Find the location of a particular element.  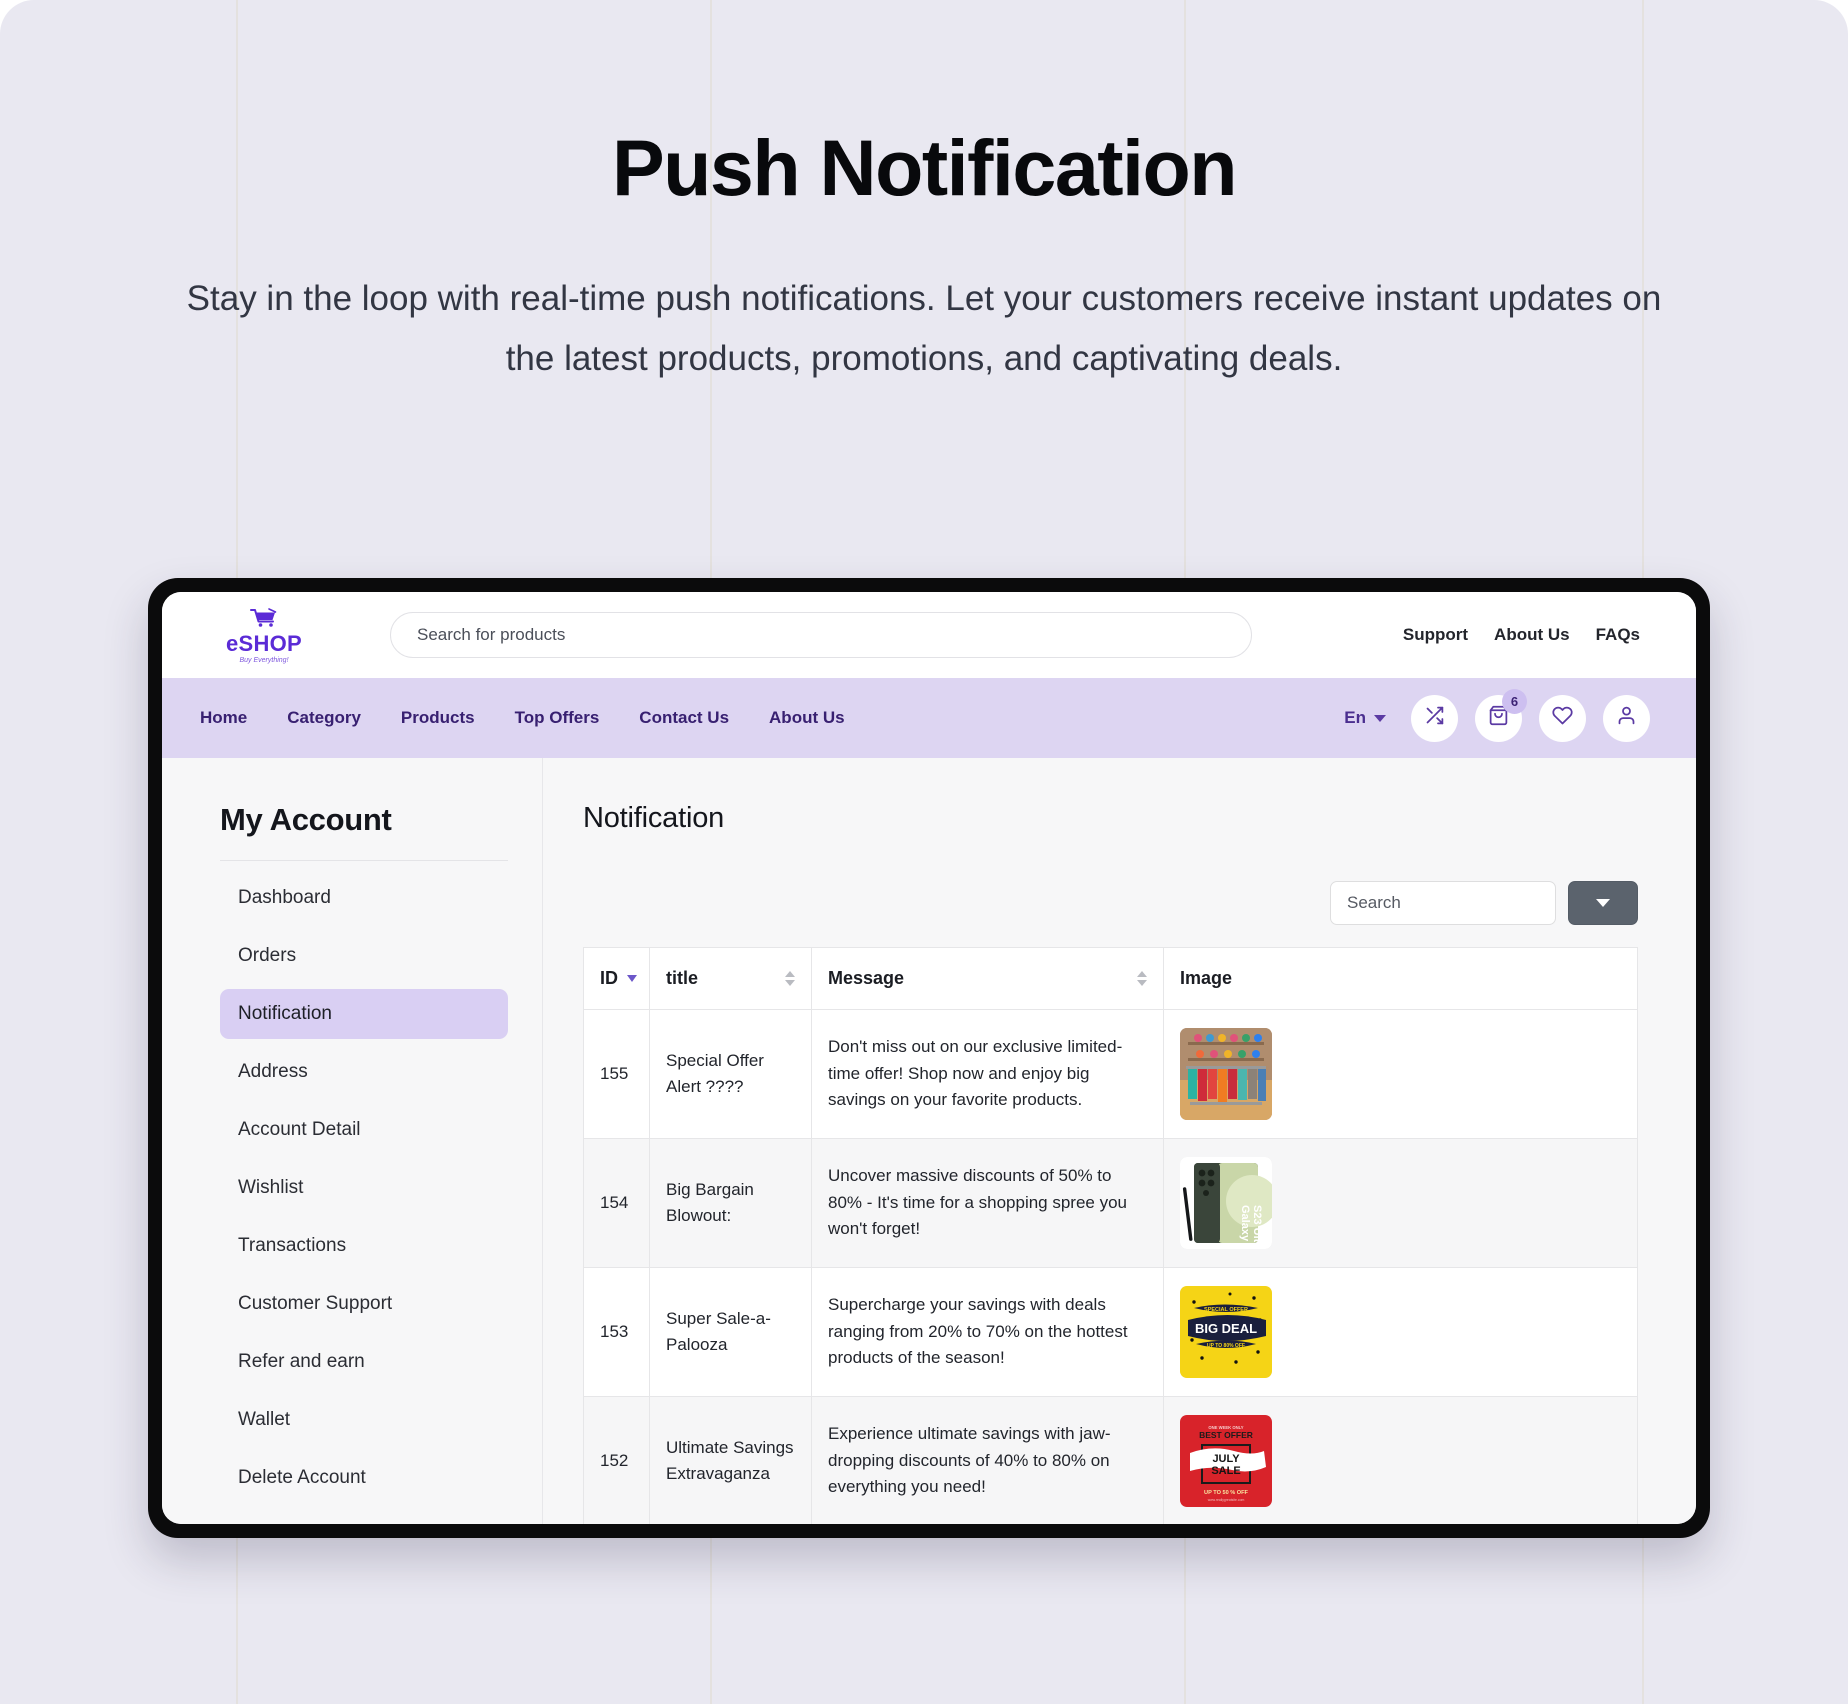

product-search-wrapper is located at coordinates (821, 635).